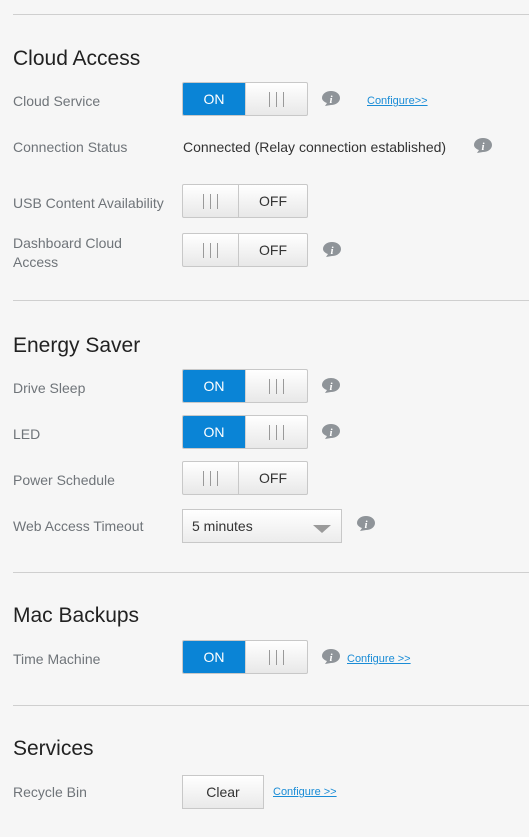  What do you see at coordinates (245, 201) in the screenshot?
I see `usb-content-toggle: OFF` at bounding box center [245, 201].